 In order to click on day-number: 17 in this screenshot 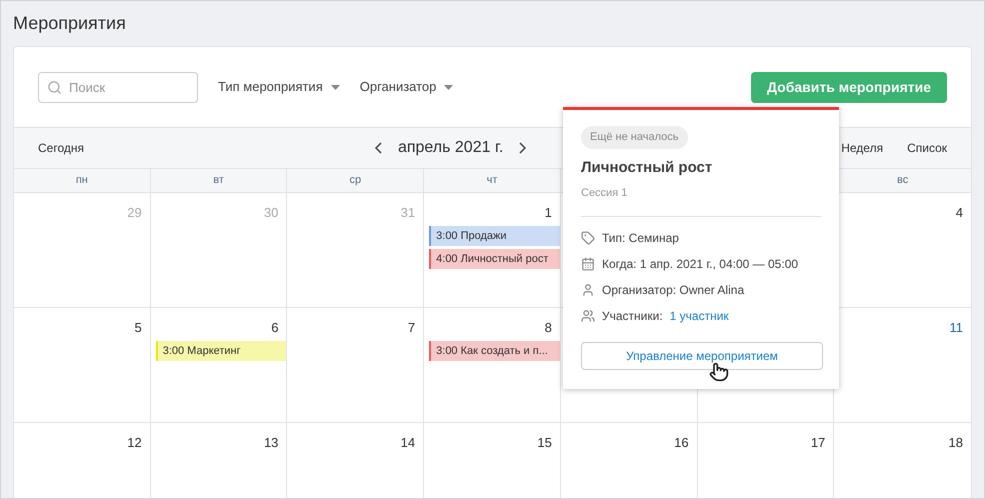, I will do `click(818, 443)`.